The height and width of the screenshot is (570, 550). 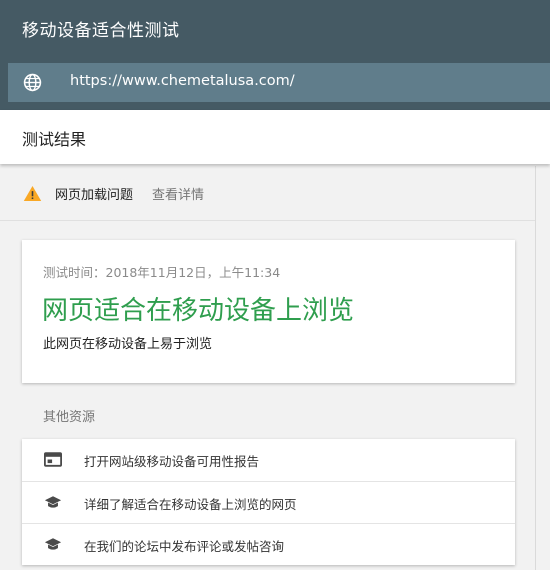 What do you see at coordinates (190, 504) in the screenshot?
I see `list-item-label: 详细了解适合在移动设备上浏览的网页` at bounding box center [190, 504].